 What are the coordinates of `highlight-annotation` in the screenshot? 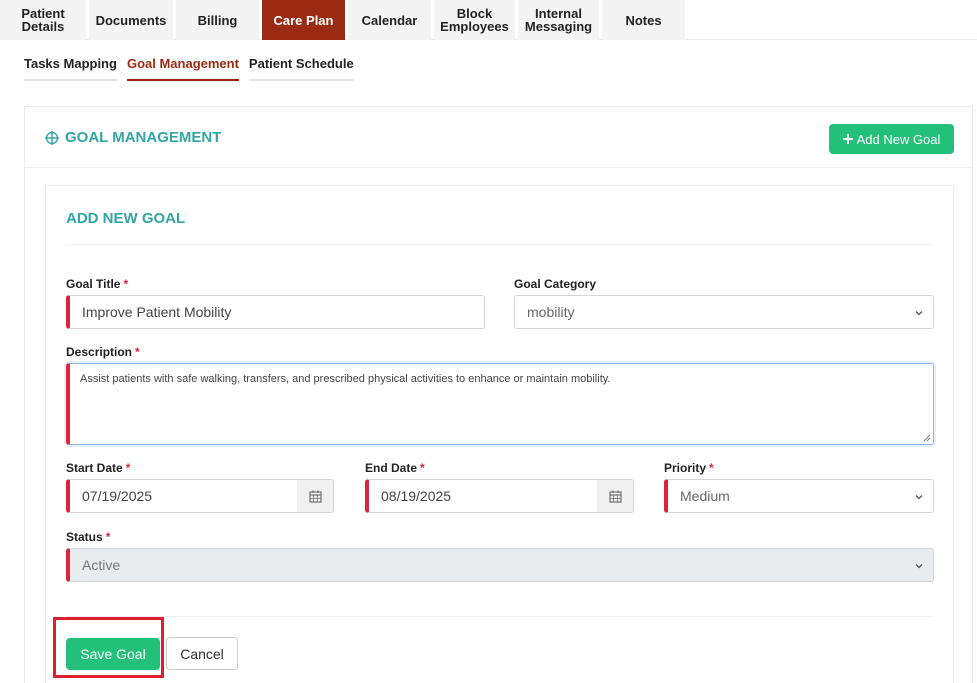 It's located at (108, 647).